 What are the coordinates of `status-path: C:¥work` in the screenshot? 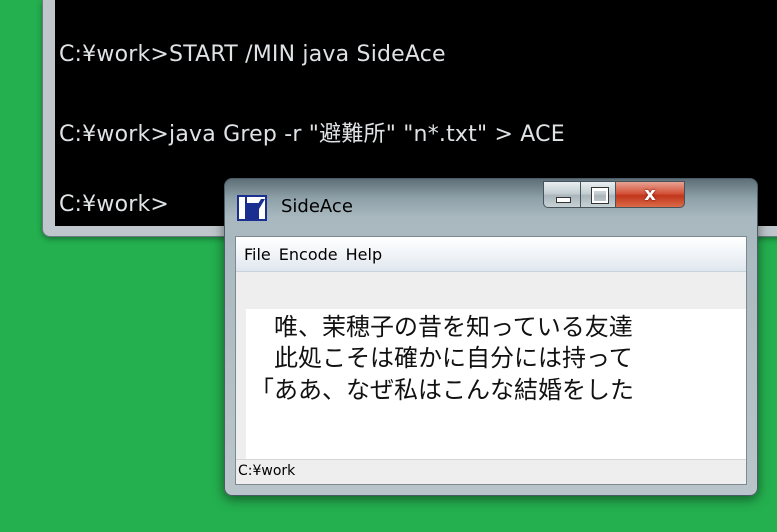 It's located at (267, 471).